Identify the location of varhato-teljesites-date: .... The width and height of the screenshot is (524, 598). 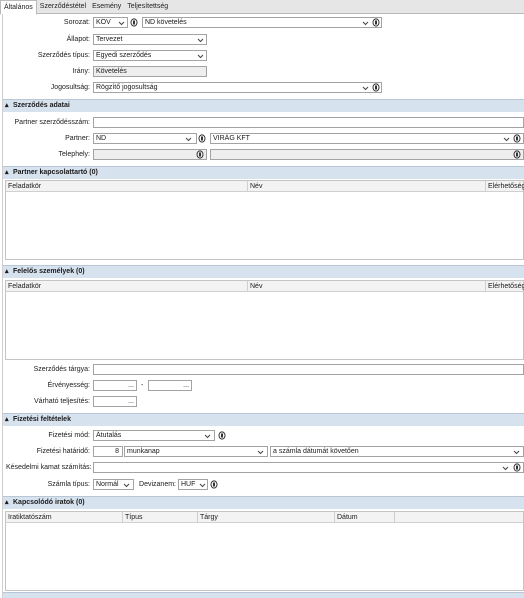
(115, 401).